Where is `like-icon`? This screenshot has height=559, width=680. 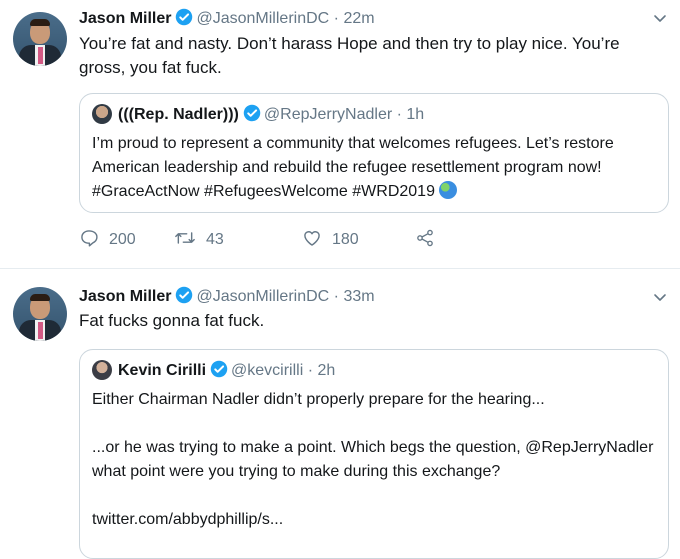
like-icon is located at coordinates (312, 238).